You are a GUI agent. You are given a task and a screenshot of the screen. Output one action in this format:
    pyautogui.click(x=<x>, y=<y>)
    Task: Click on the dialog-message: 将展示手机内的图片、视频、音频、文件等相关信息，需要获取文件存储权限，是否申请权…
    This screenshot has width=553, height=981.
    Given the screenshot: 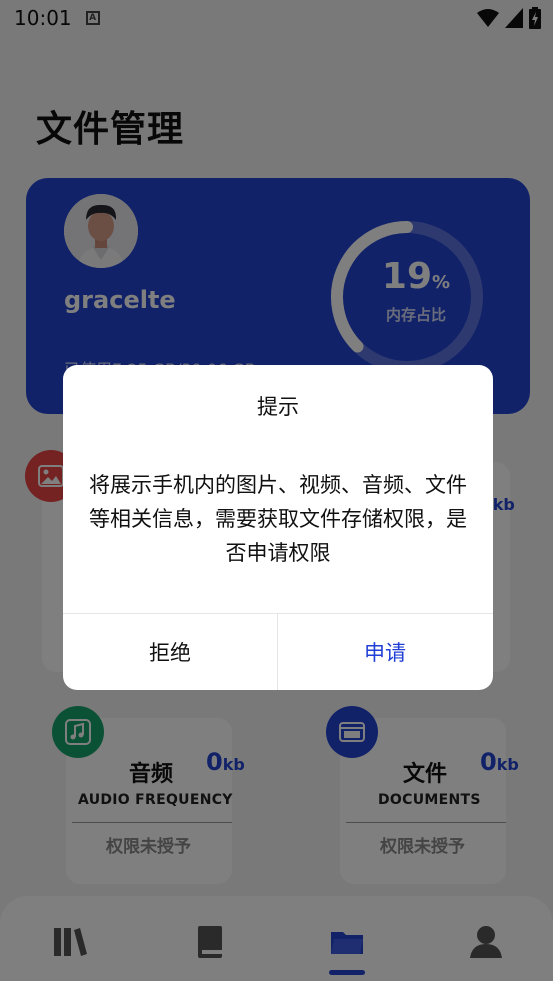 What is the action you would take?
    pyautogui.click(x=278, y=519)
    